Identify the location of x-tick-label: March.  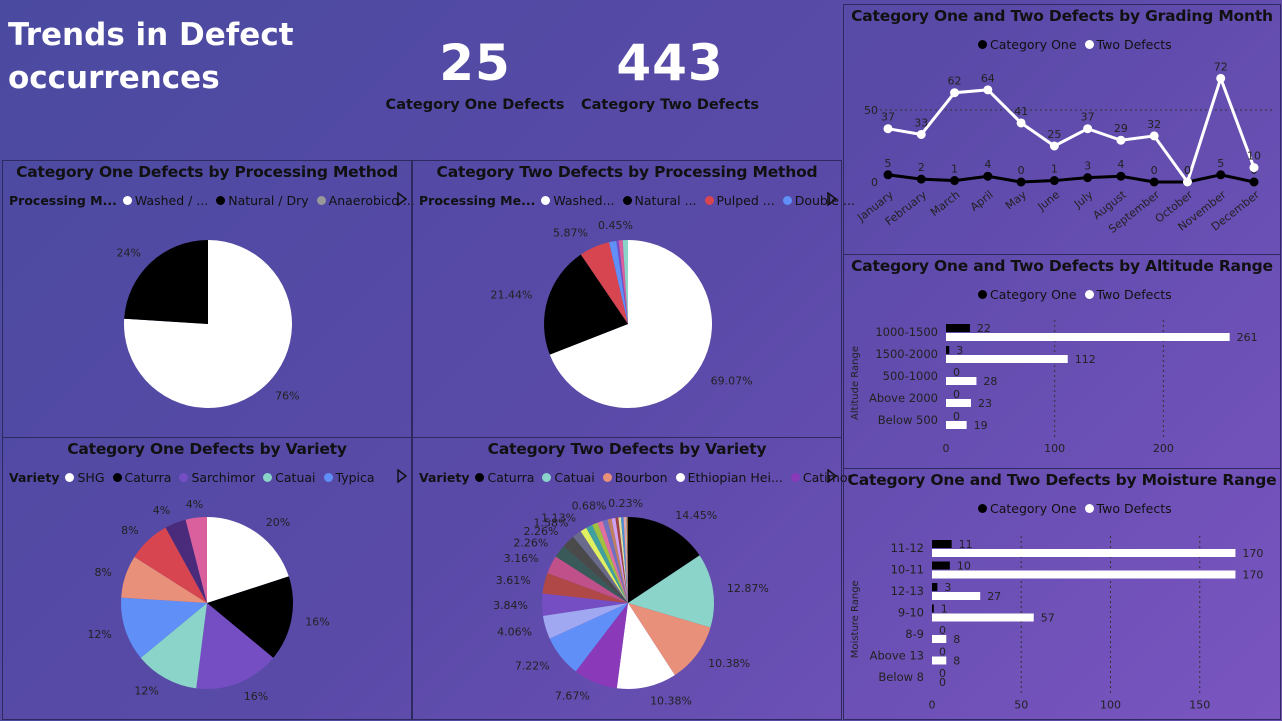
(945, 203).